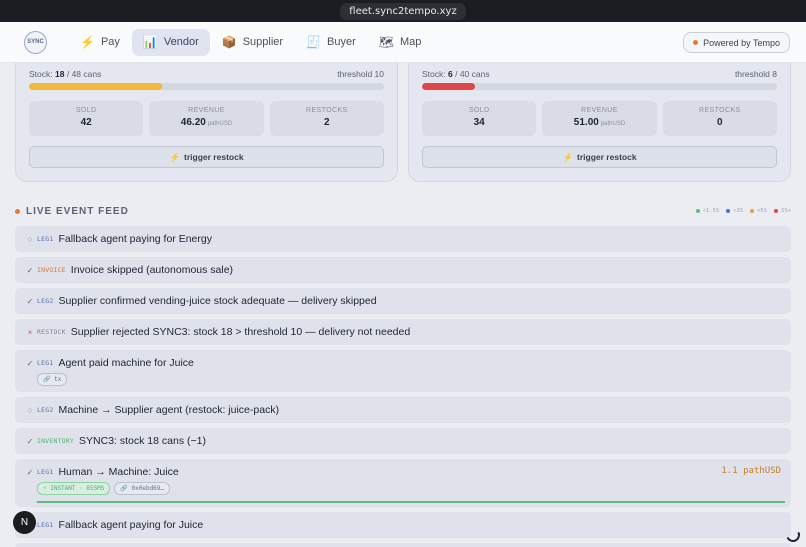 The height and width of the screenshot is (547, 806). I want to click on legend-item: <1.5S, so click(707, 211).